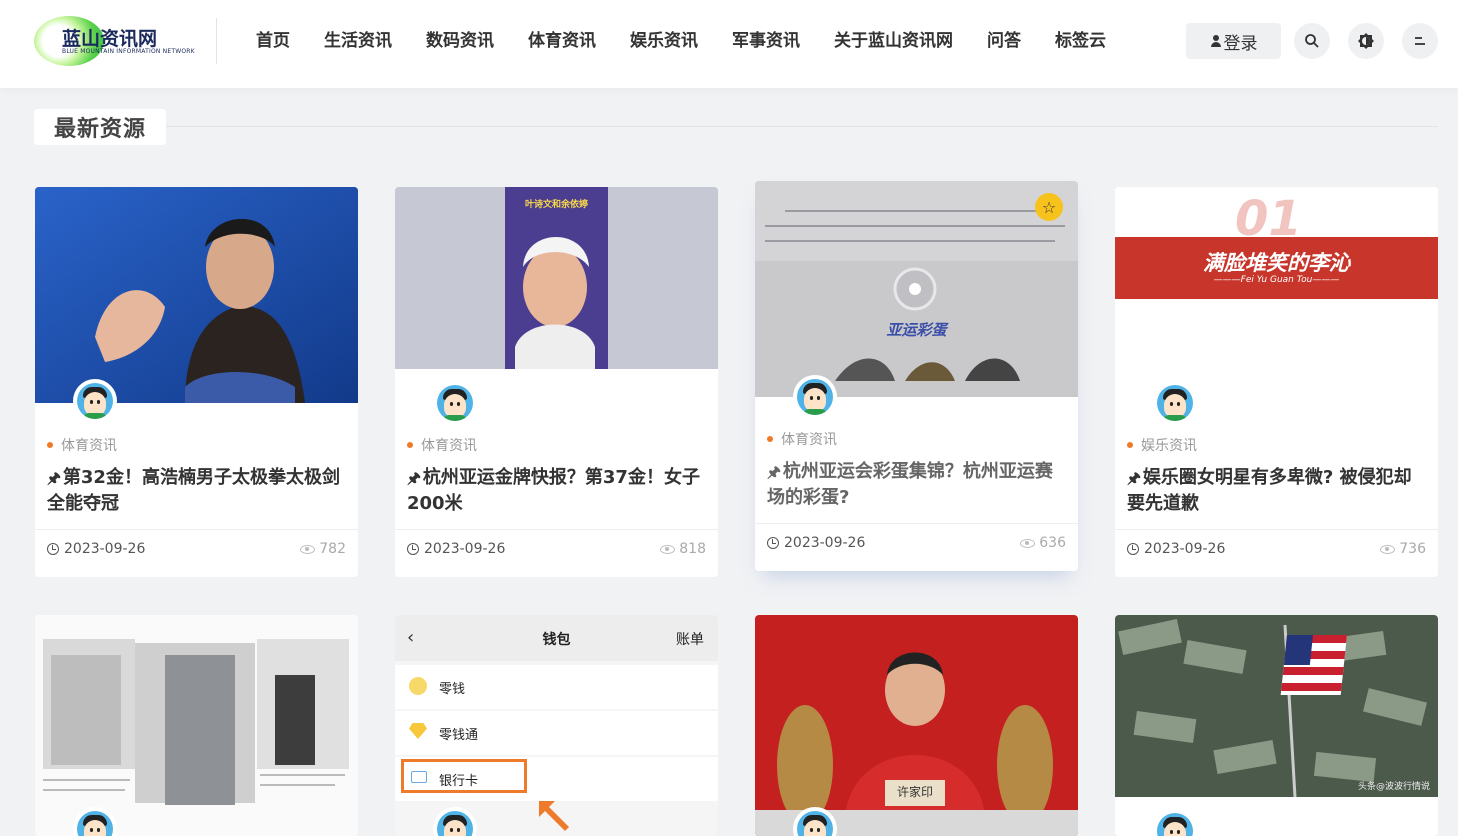 This screenshot has width=1458, height=836. Describe the element at coordinates (358, 41) in the screenshot. I see `nav-item-life: 生活资讯` at that location.